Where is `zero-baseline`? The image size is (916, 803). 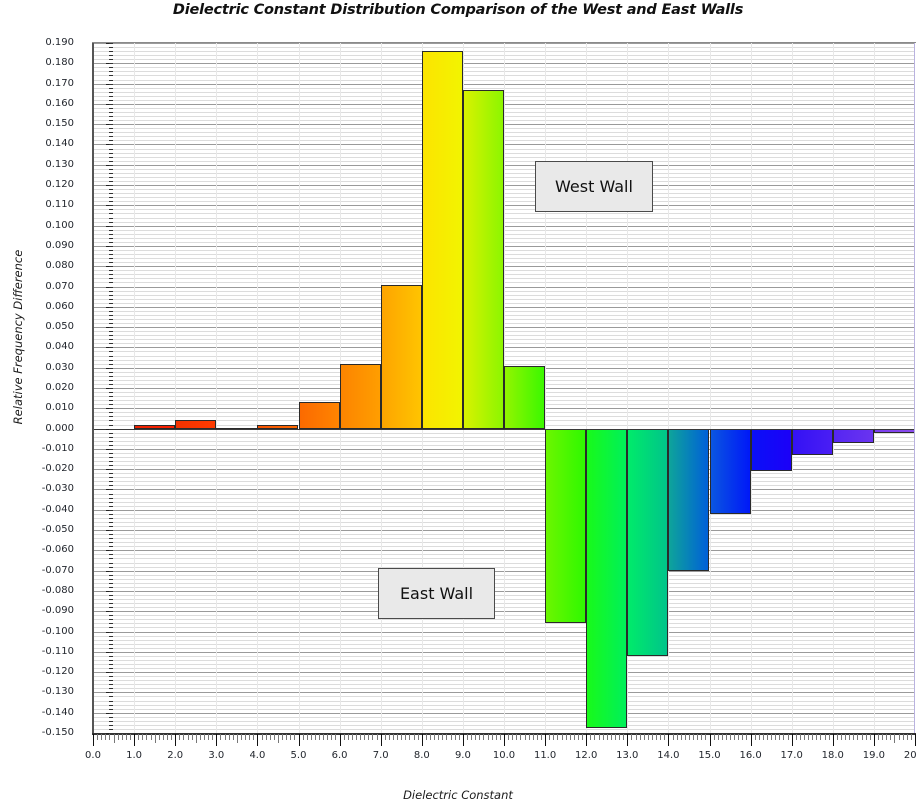
zero-baseline is located at coordinates (504, 429).